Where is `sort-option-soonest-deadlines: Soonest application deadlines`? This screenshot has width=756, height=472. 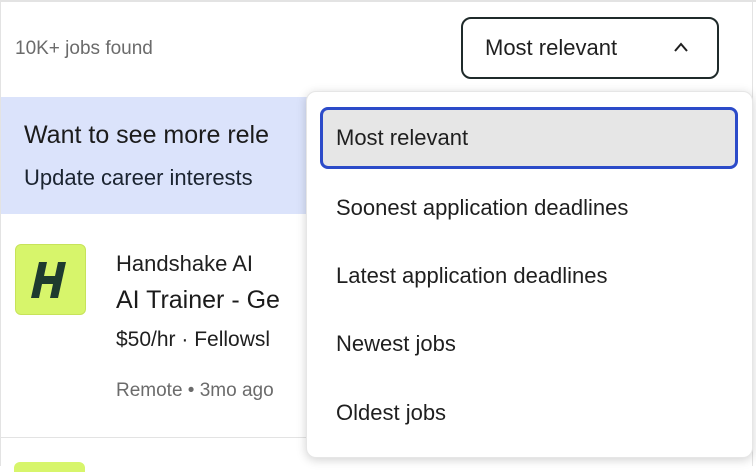 sort-option-soonest-deadlines: Soonest application deadlines is located at coordinates (529, 208).